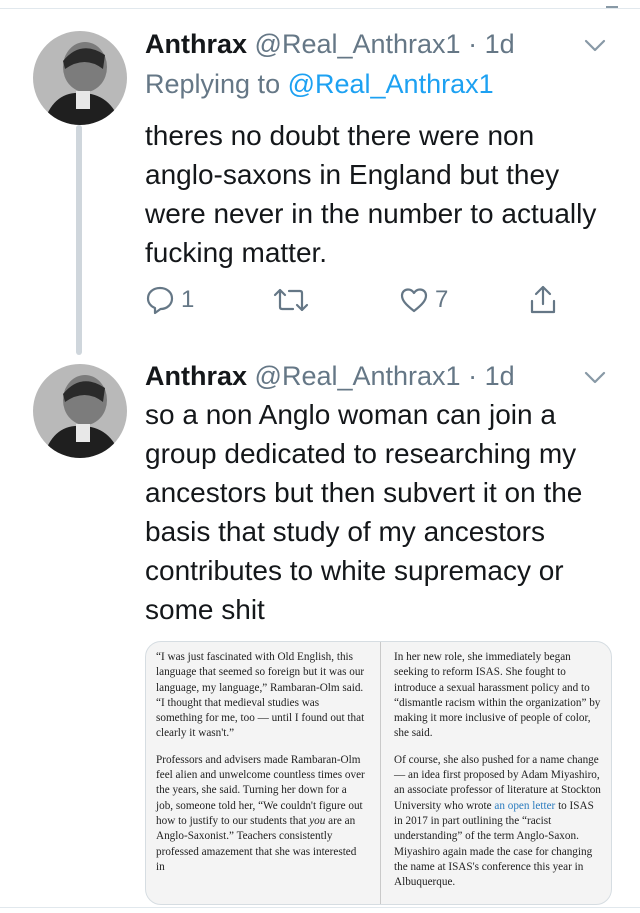  I want to click on replying-to-label: Replying to, so click(216, 84).